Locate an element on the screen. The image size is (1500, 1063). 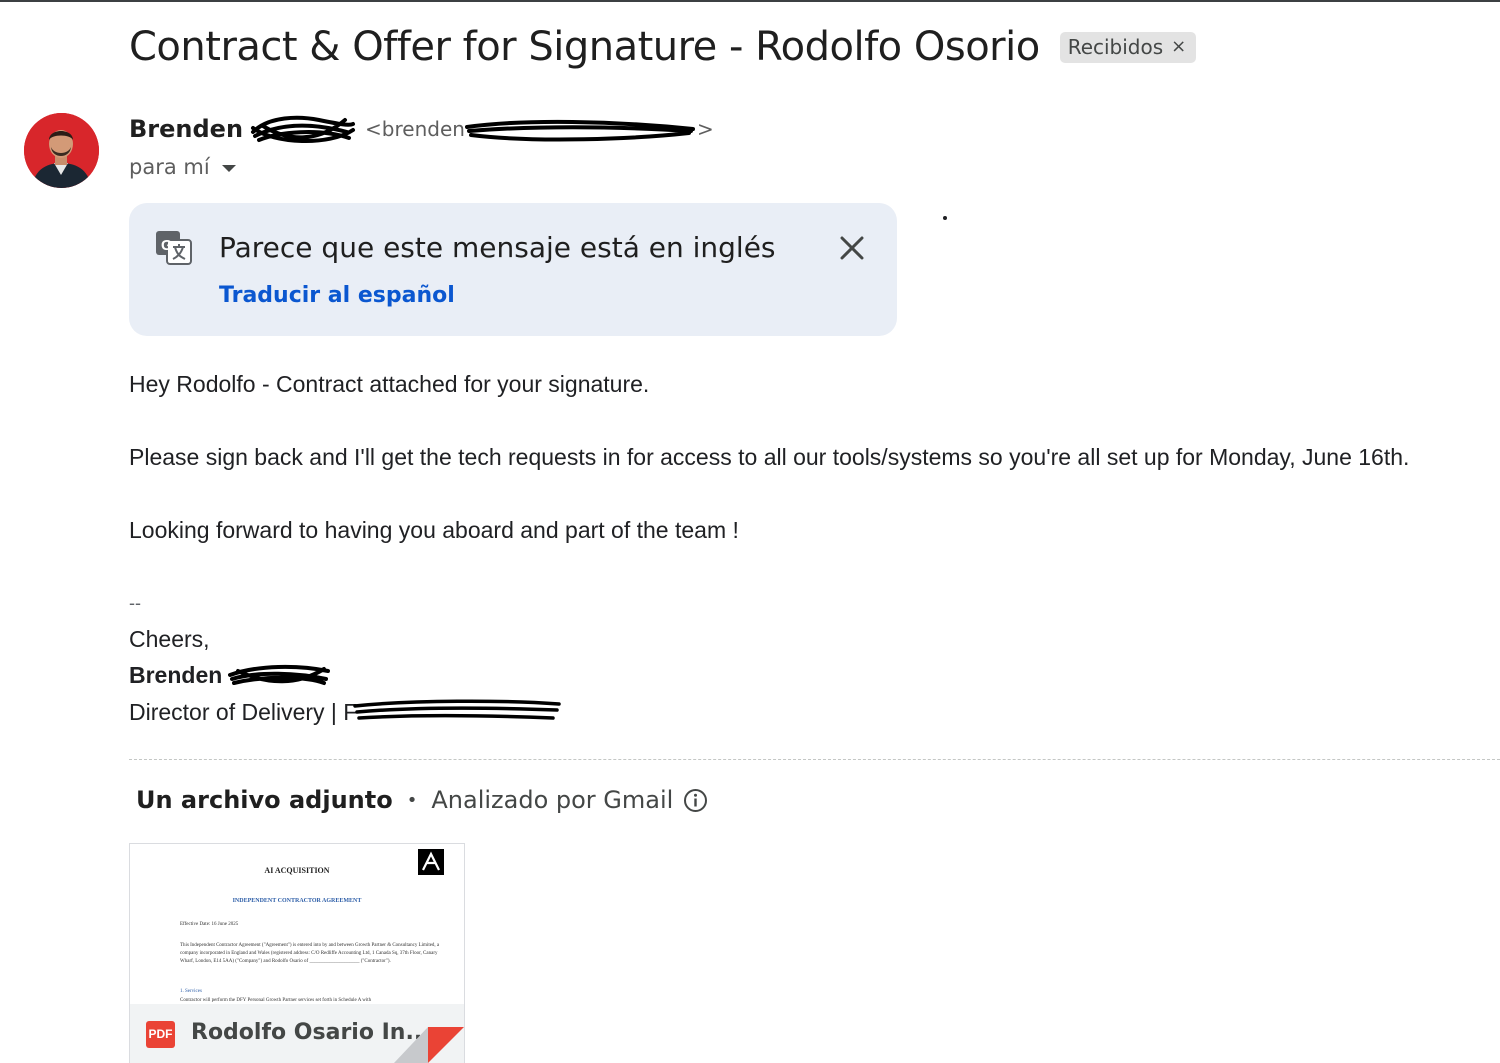
attachments-header: Un archivo adjunto • Analizado por Gmail is located at coordinates (422, 800).